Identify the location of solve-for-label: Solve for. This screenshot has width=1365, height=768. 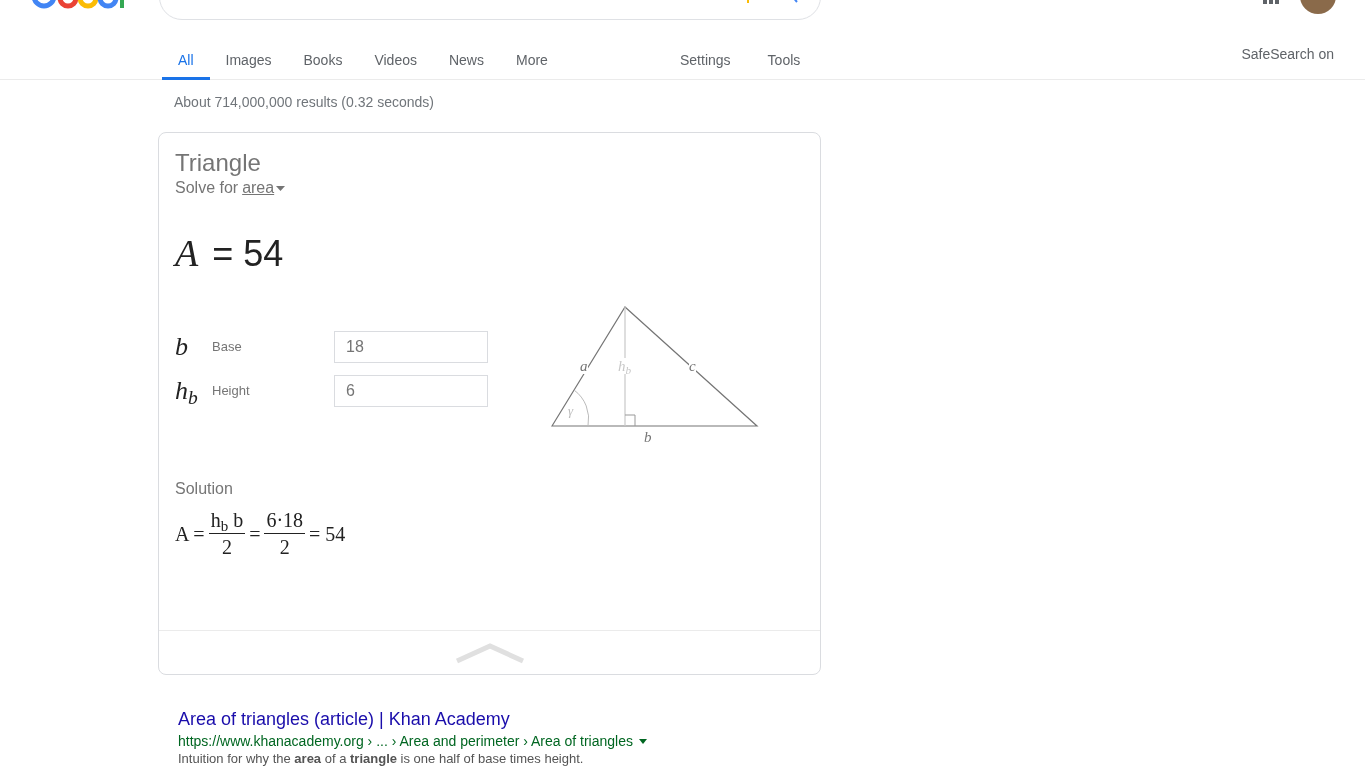
(207, 188).